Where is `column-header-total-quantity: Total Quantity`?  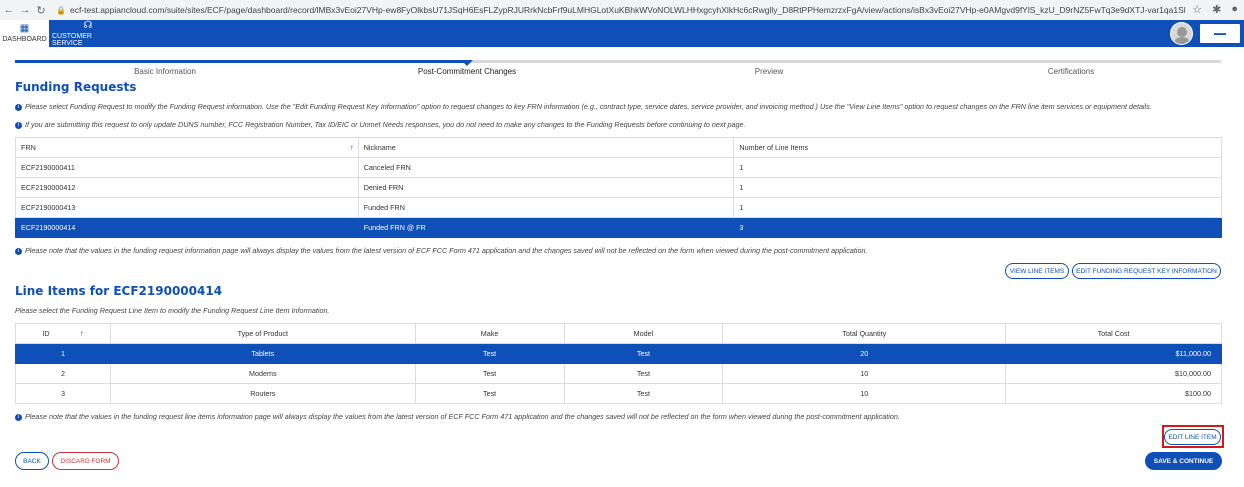
column-header-total-quantity: Total Quantity is located at coordinates (864, 333).